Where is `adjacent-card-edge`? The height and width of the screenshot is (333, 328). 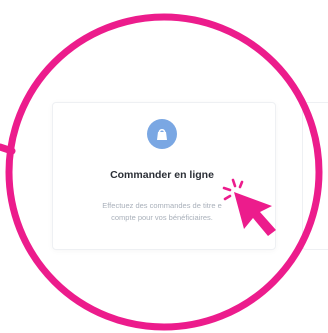
adjacent-card-edge is located at coordinates (315, 176).